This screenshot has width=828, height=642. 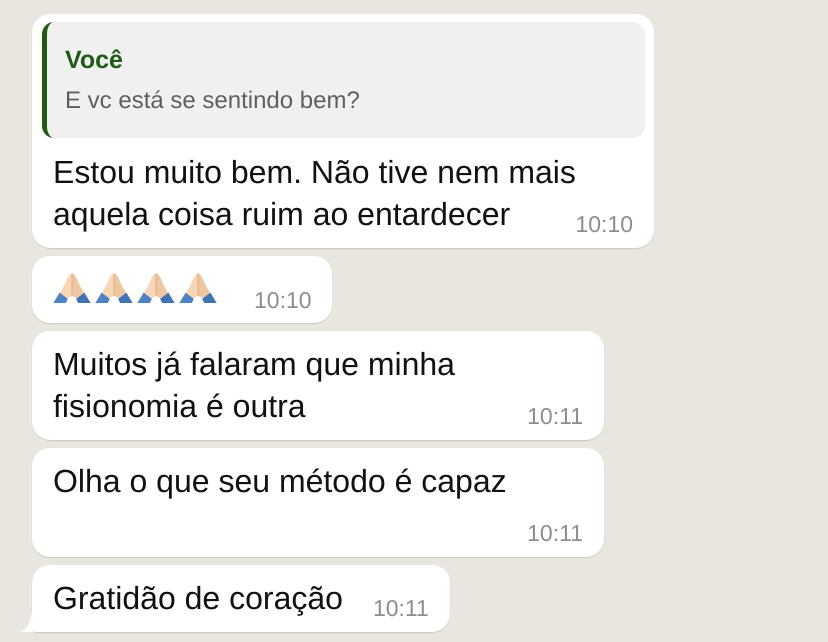 What do you see at coordinates (314, 193) in the screenshot?
I see `message-text: Estou muito bem. Não tive nem mais aquela coisa ruim ao entardecer` at bounding box center [314, 193].